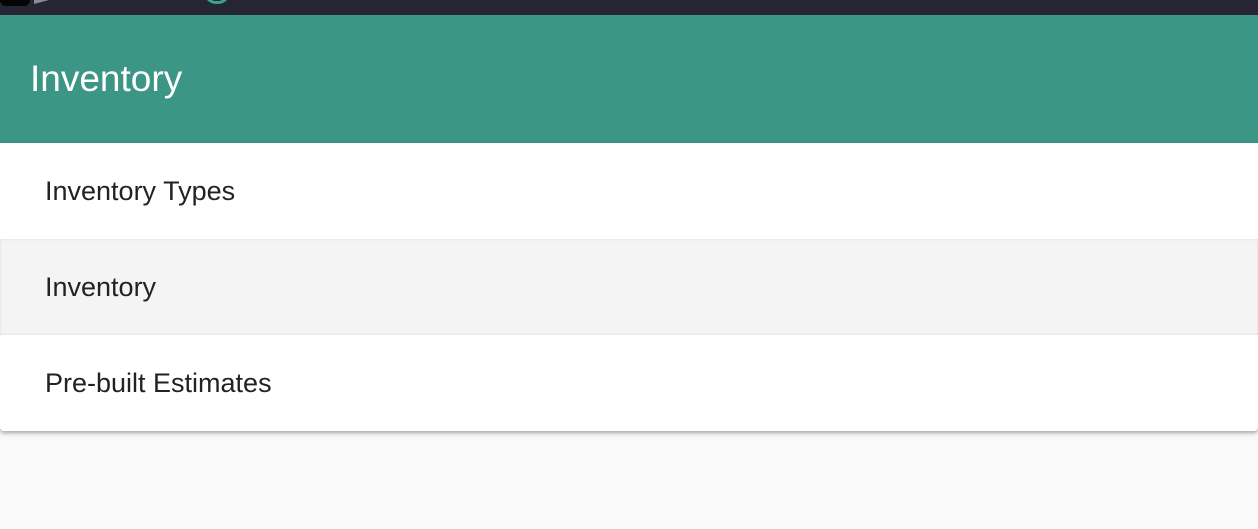  Describe the element at coordinates (140, 191) in the screenshot. I see `menu-item-label: Inventory Types` at that location.